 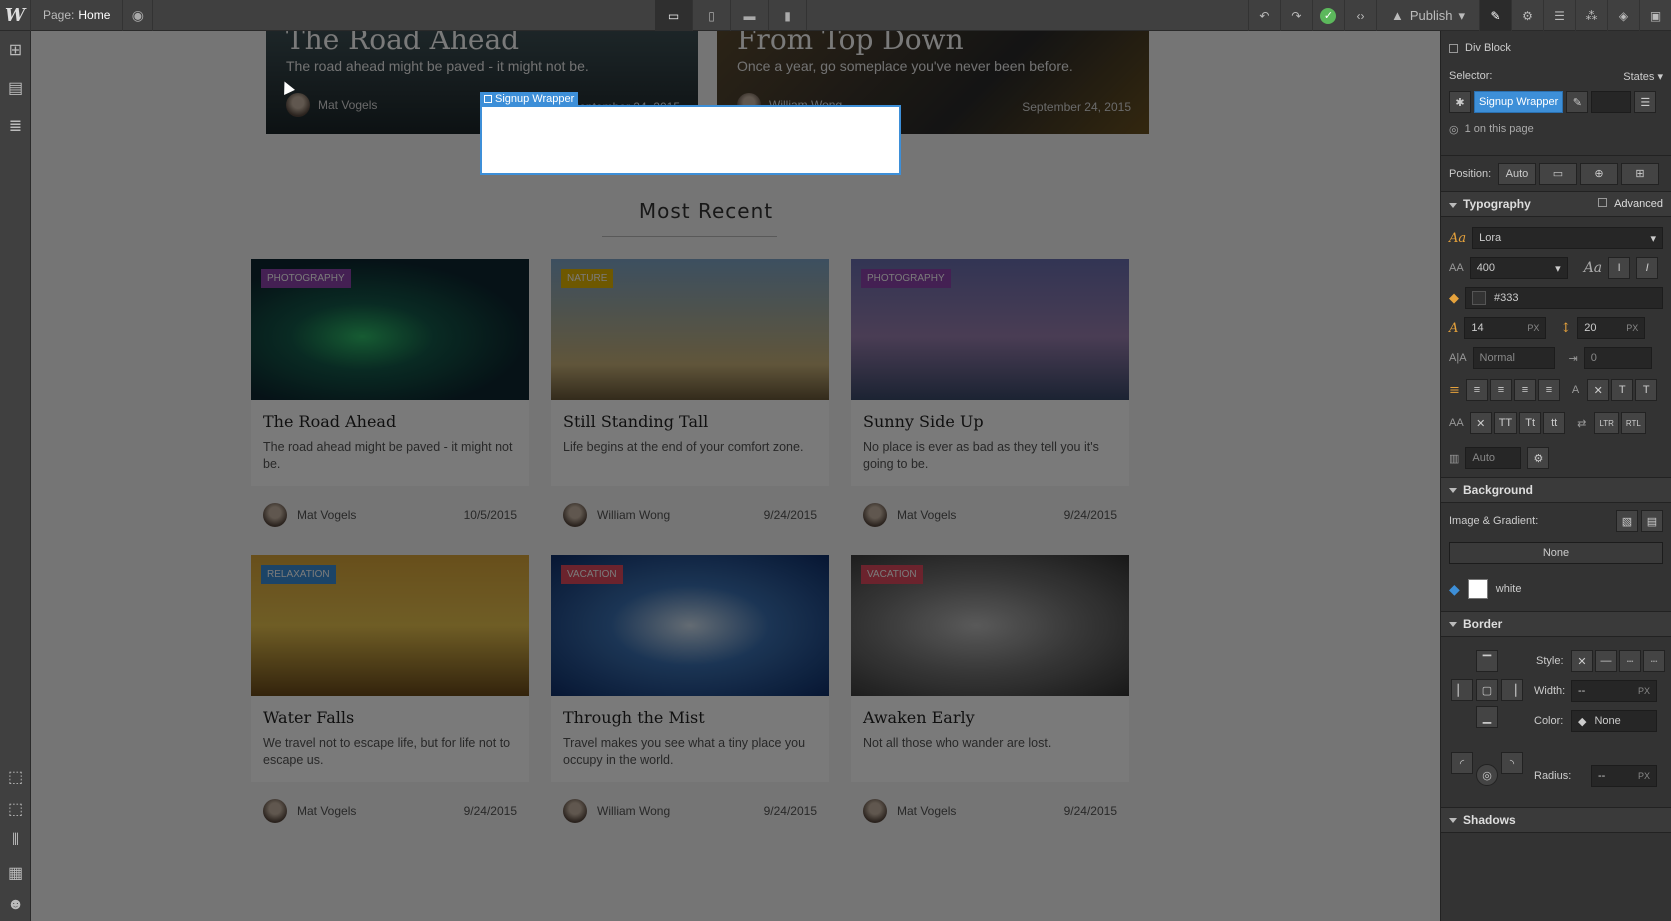 What do you see at coordinates (15, 88) in the screenshot?
I see `pages-icon: ▤` at bounding box center [15, 88].